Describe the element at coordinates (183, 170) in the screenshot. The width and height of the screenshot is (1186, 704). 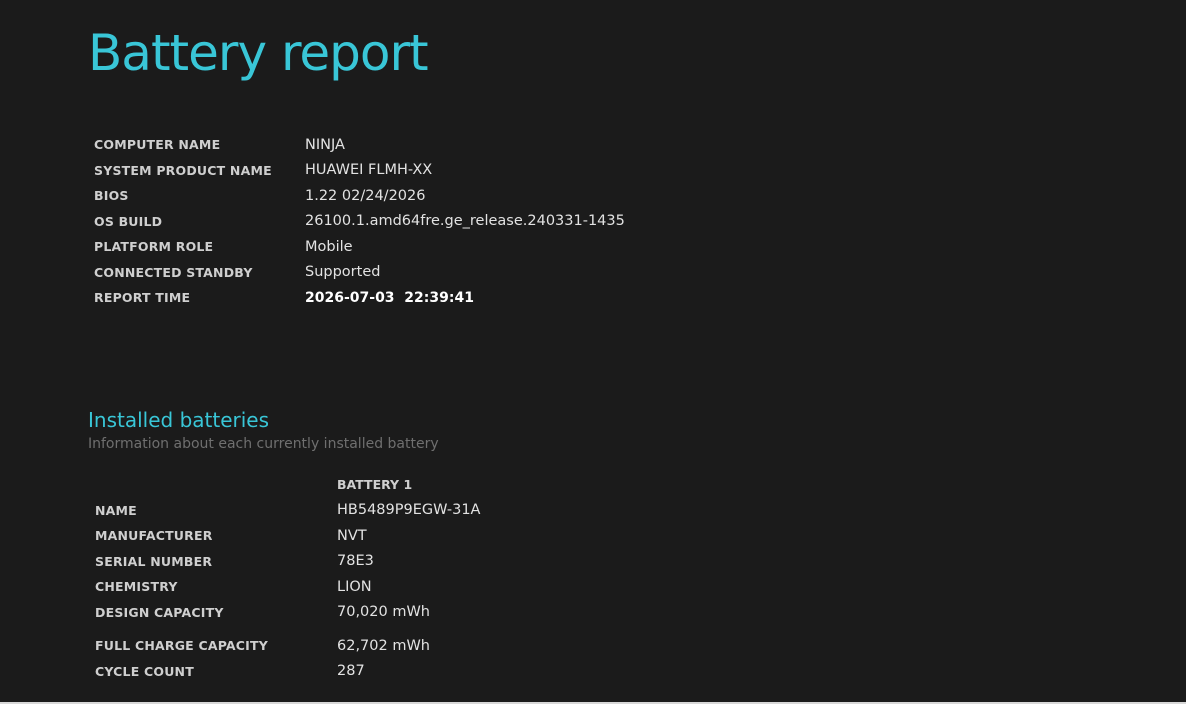
I see `info-label: SYSTEM PRODUCT NAME` at that location.